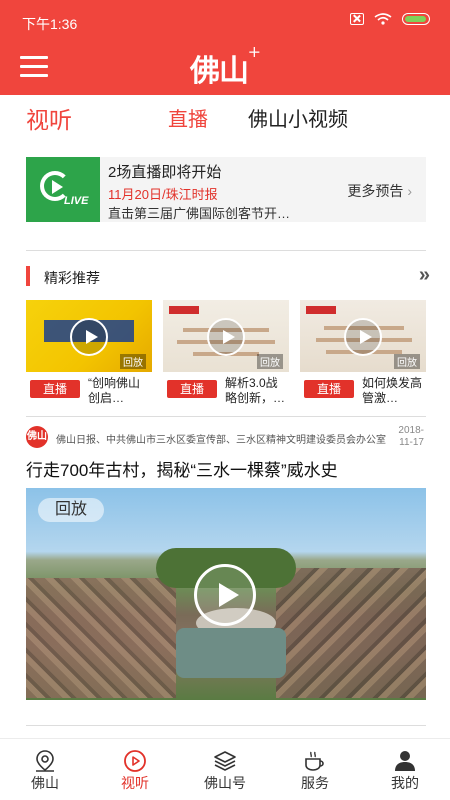 Image resolution: width=450 pixels, height=800 pixels. I want to click on no-sim-icon, so click(357, 19).